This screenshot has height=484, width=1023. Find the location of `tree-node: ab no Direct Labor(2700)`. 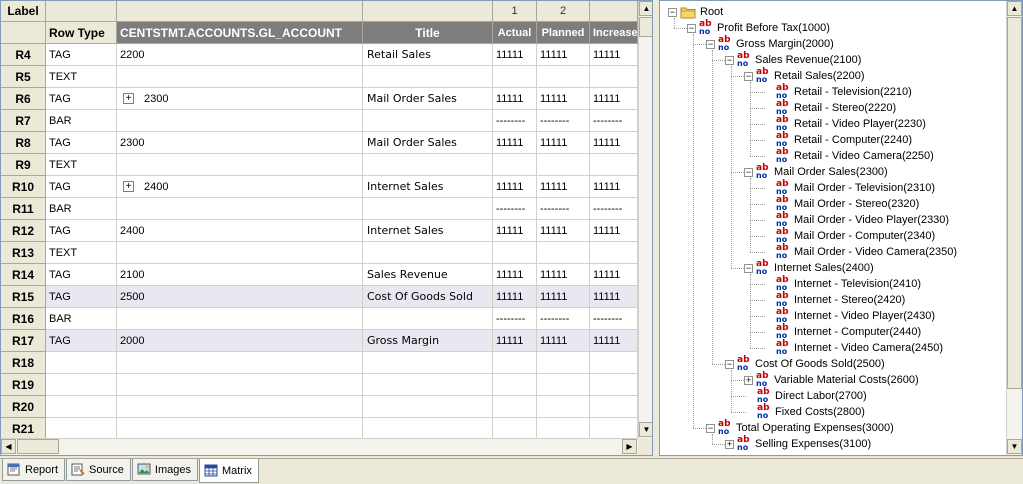

tree-node: ab no Direct Labor(2700) is located at coordinates (806, 395).